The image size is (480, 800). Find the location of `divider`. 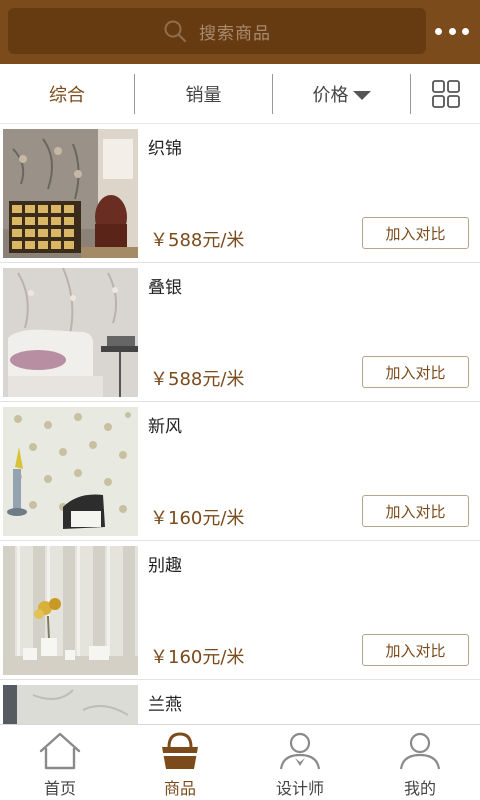

divider is located at coordinates (410, 94).